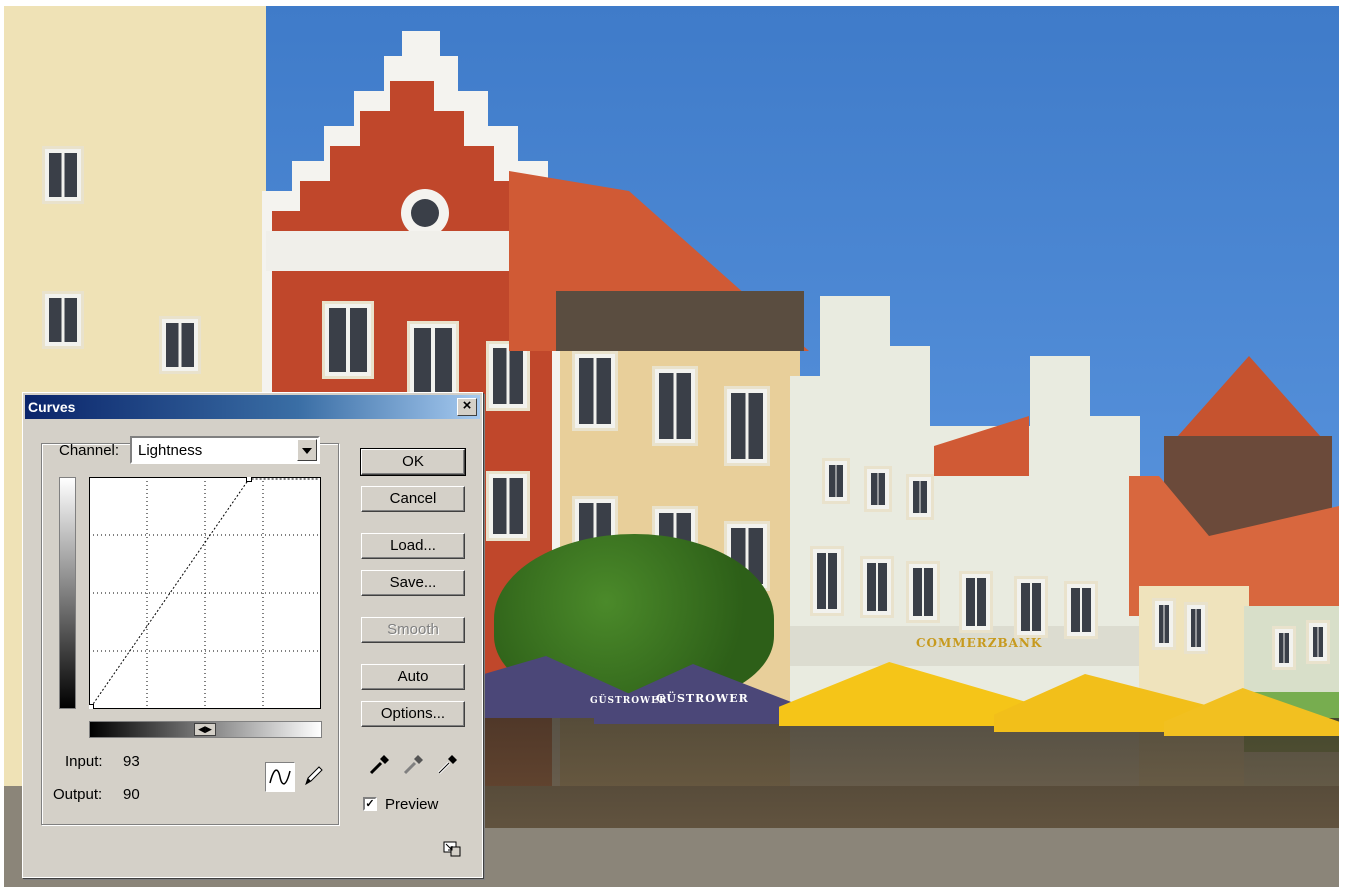 The height and width of the screenshot is (887, 1347). I want to click on church-roof, so click(1249, 401).